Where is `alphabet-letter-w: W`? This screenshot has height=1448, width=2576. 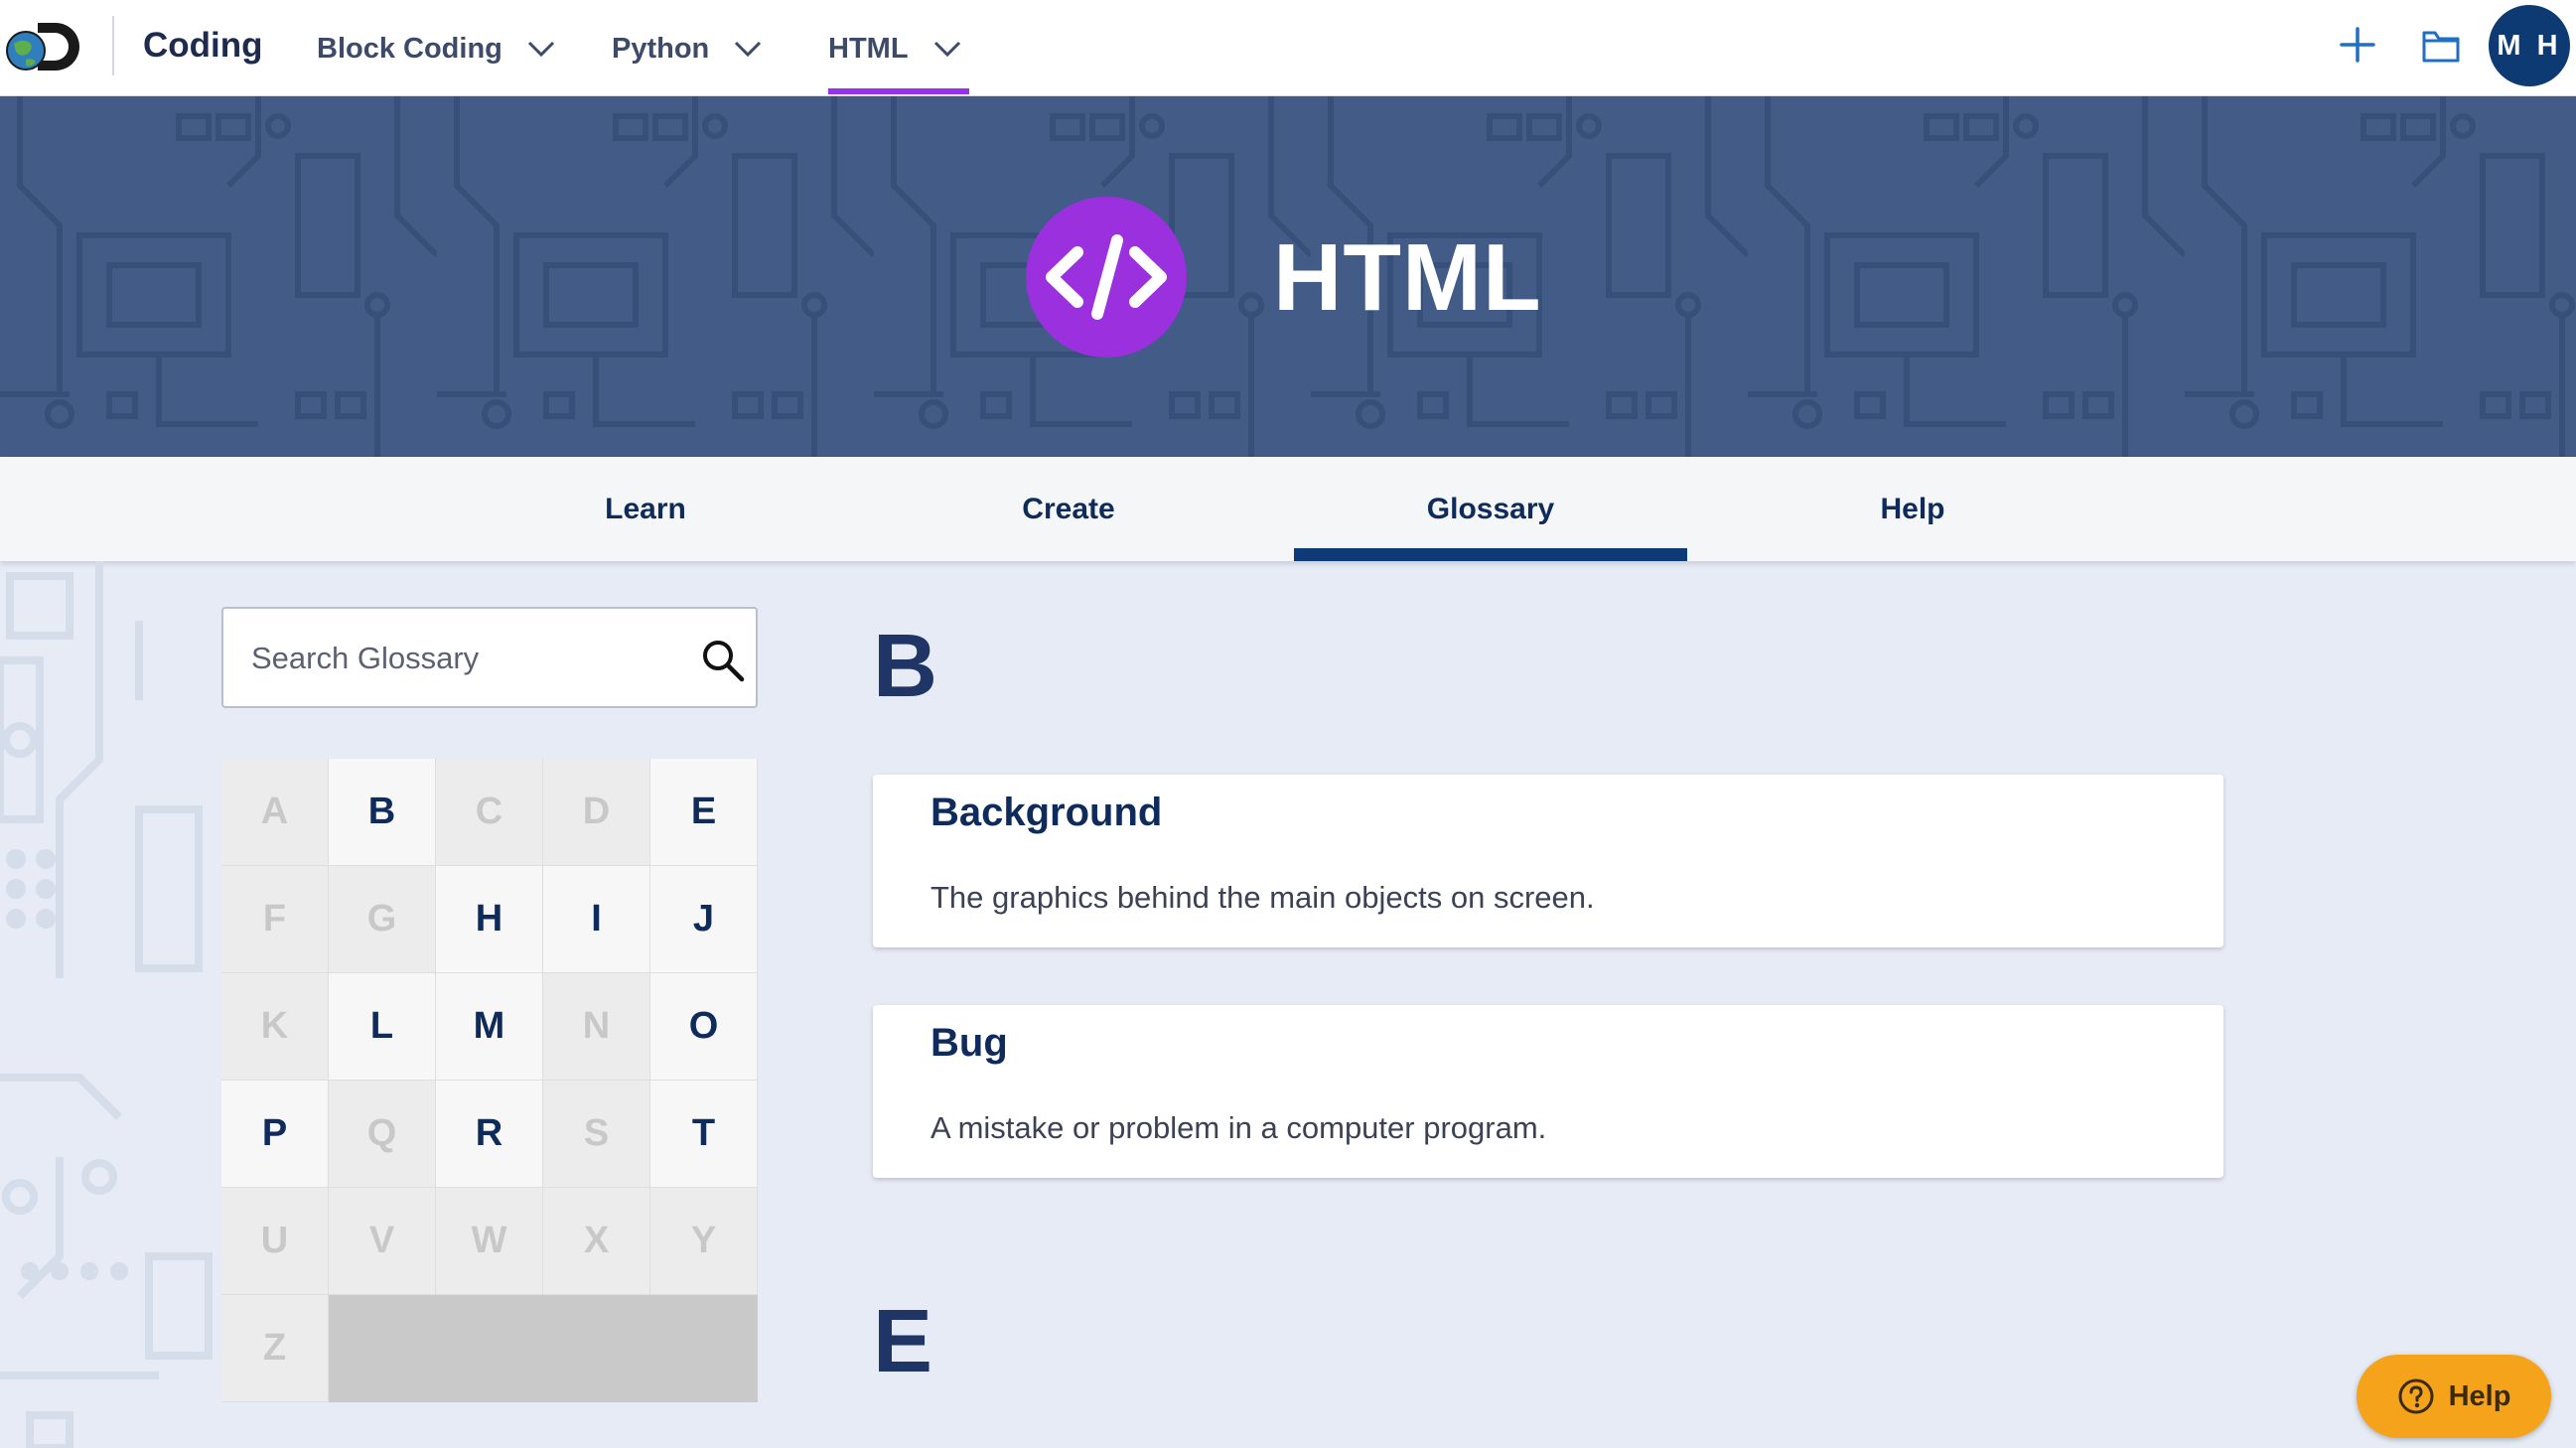
alphabet-letter-w: W is located at coordinates (490, 1241).